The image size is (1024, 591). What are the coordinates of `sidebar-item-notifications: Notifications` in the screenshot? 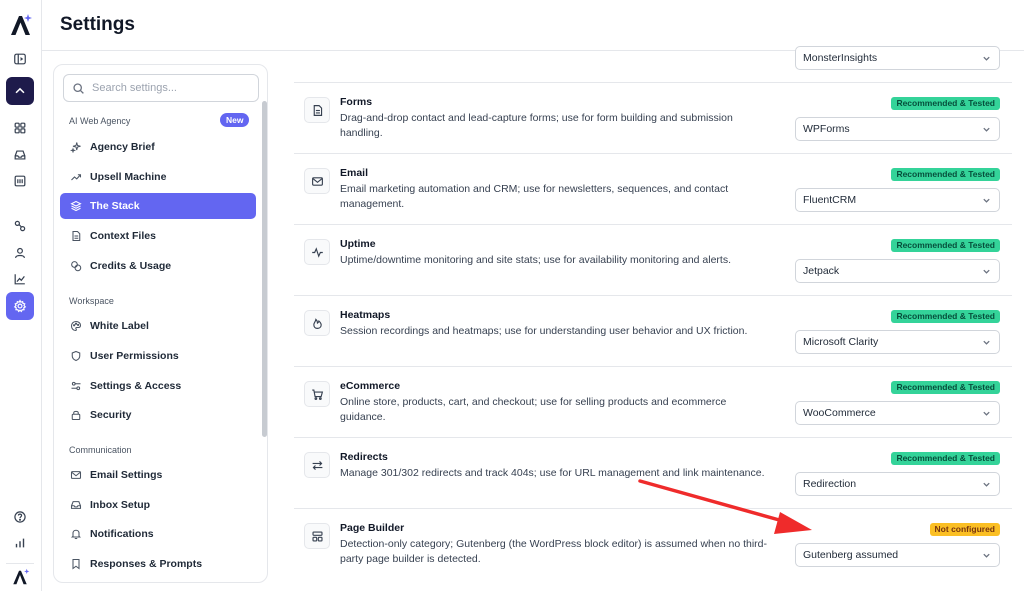 It's located at (158, 534).